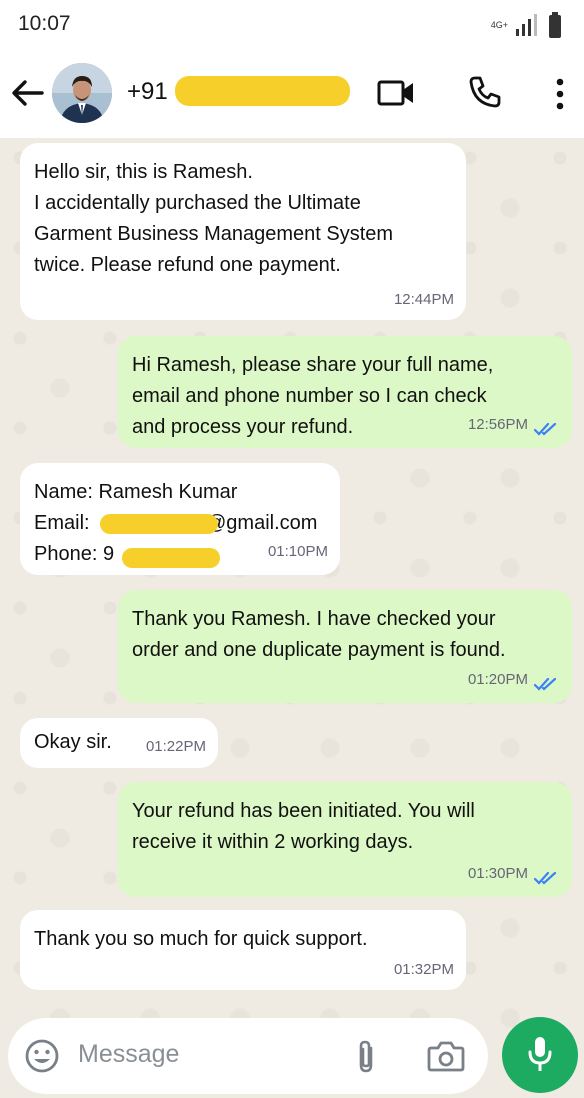 The width and height of the screenshot is (584, 1098). What do you see at coordinates (214, 234) in the screenshot?
I see `message-line: Garment Business Management System` at bounding box center [214, 234].